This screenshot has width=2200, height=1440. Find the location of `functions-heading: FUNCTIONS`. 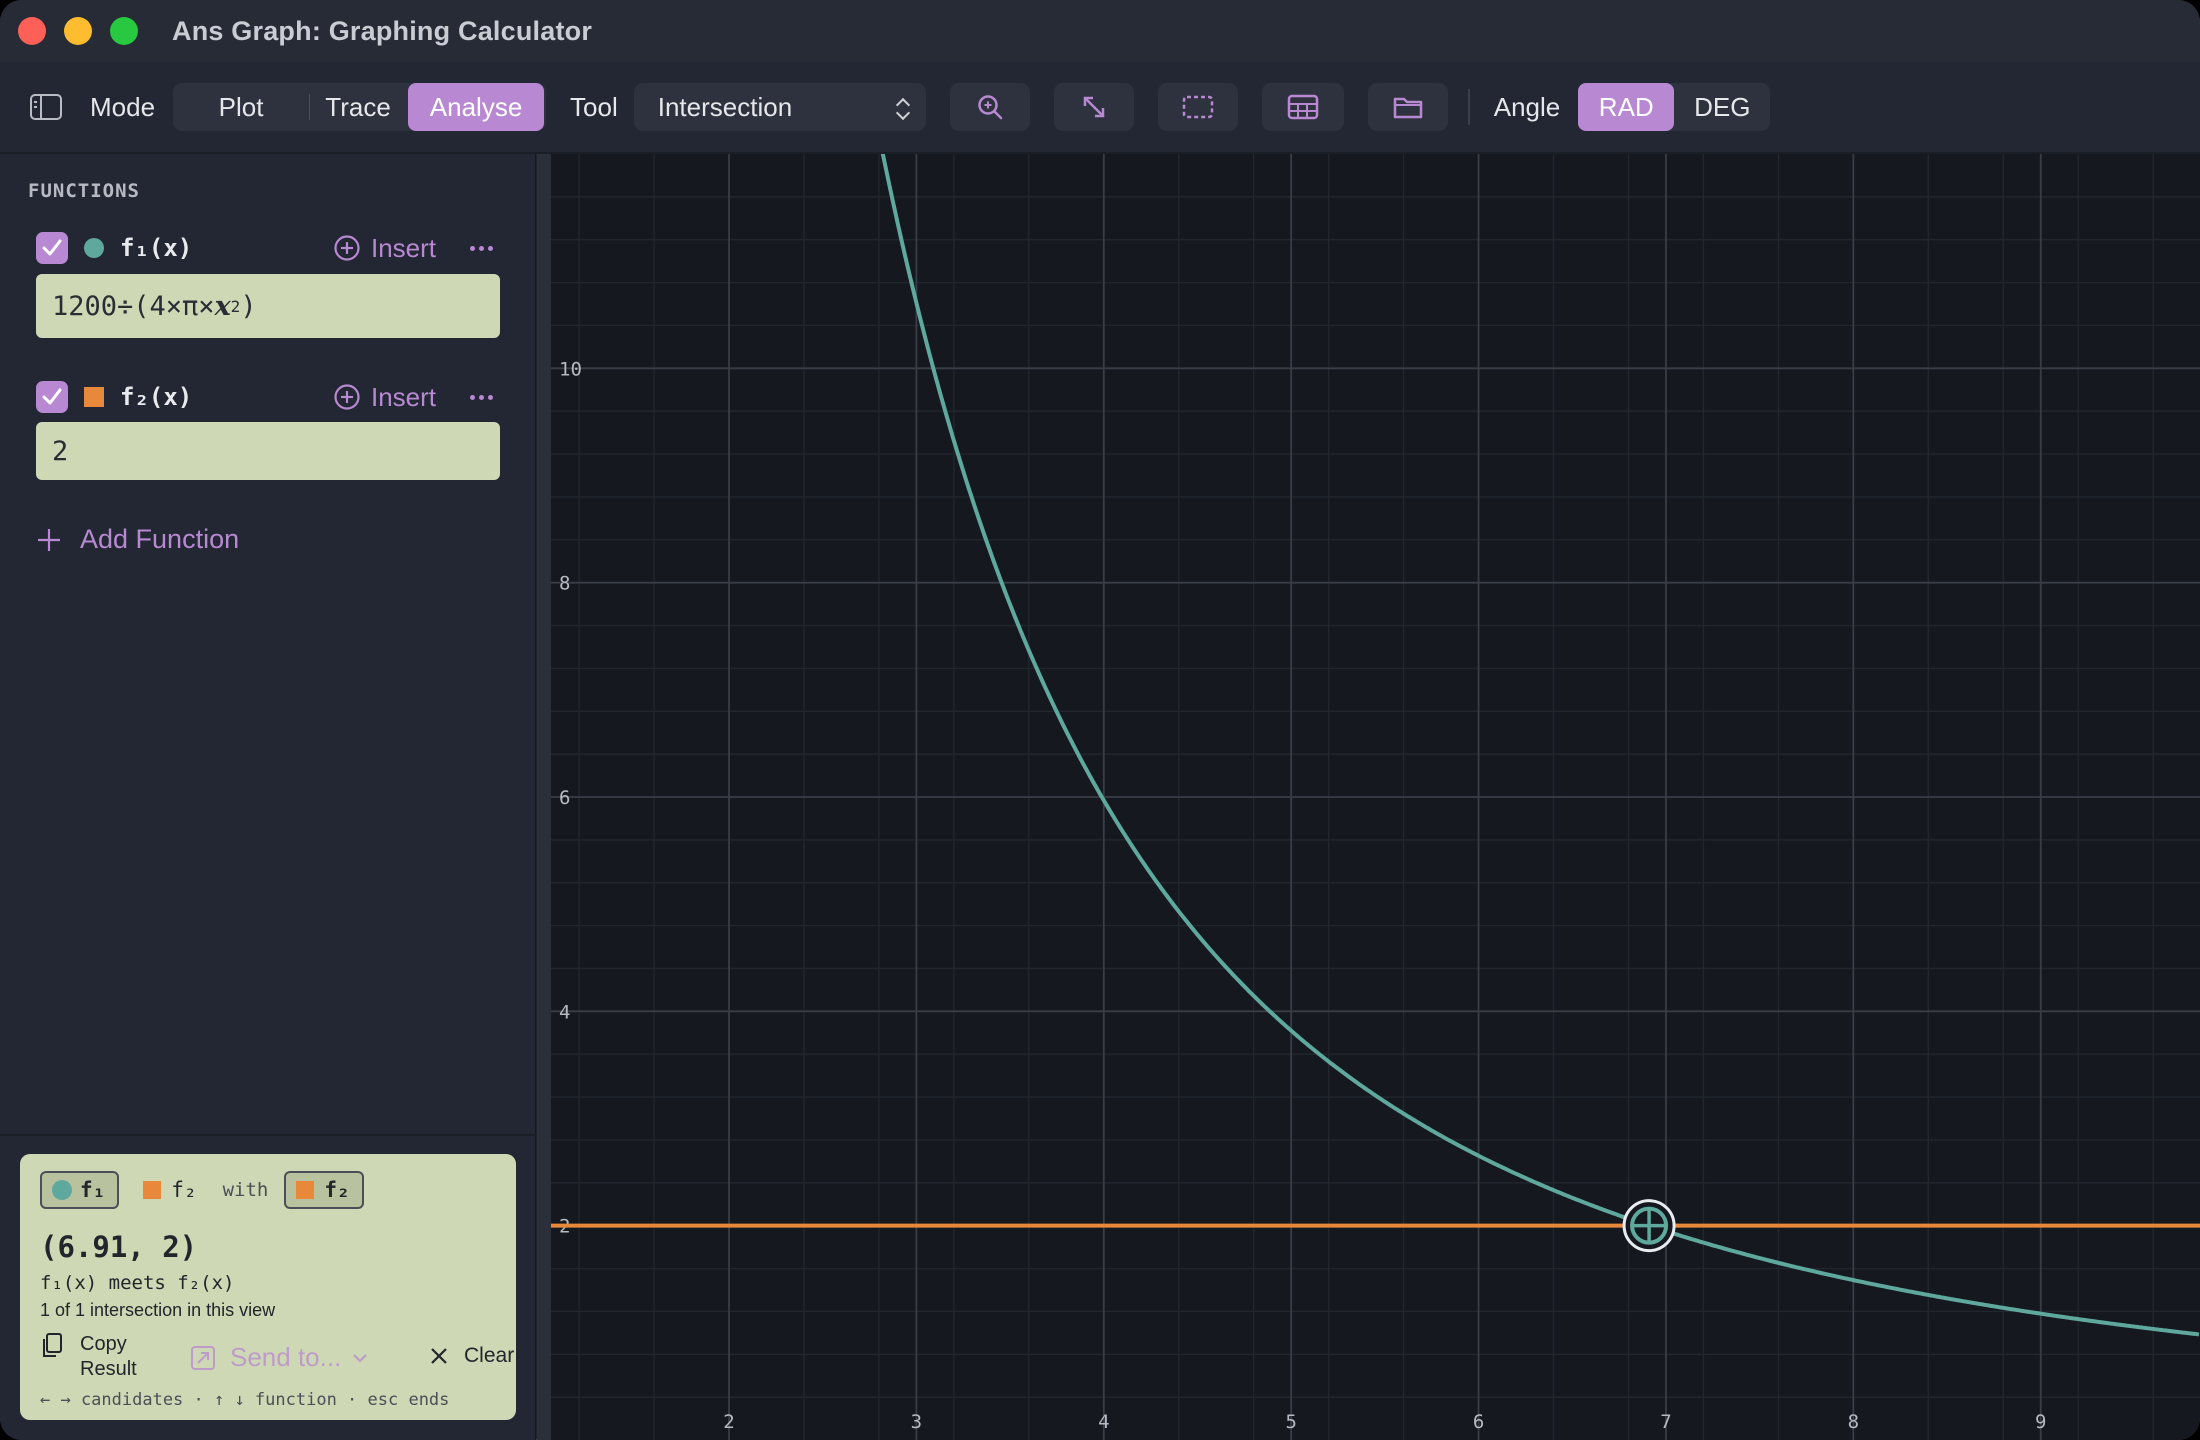

functions-heading: FUNCTIONS is located at coordinates (84, 191).